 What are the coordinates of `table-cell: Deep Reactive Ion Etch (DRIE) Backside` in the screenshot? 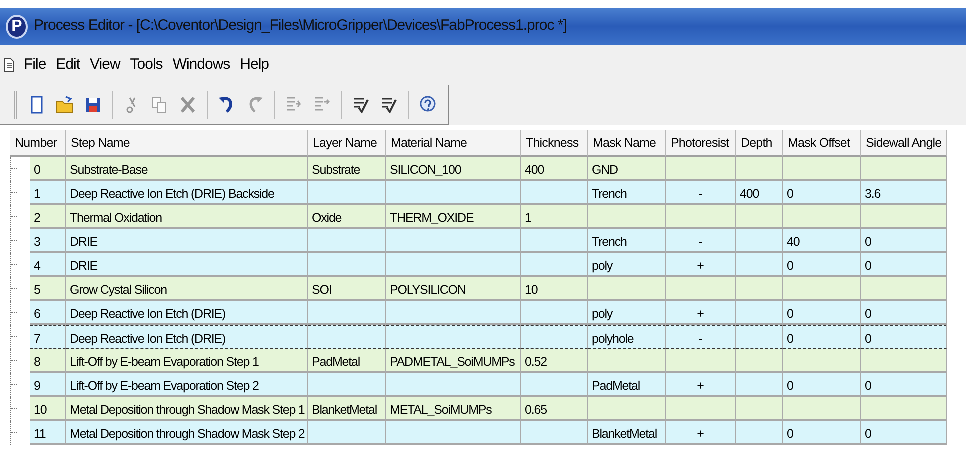 It's located at (187, 193).